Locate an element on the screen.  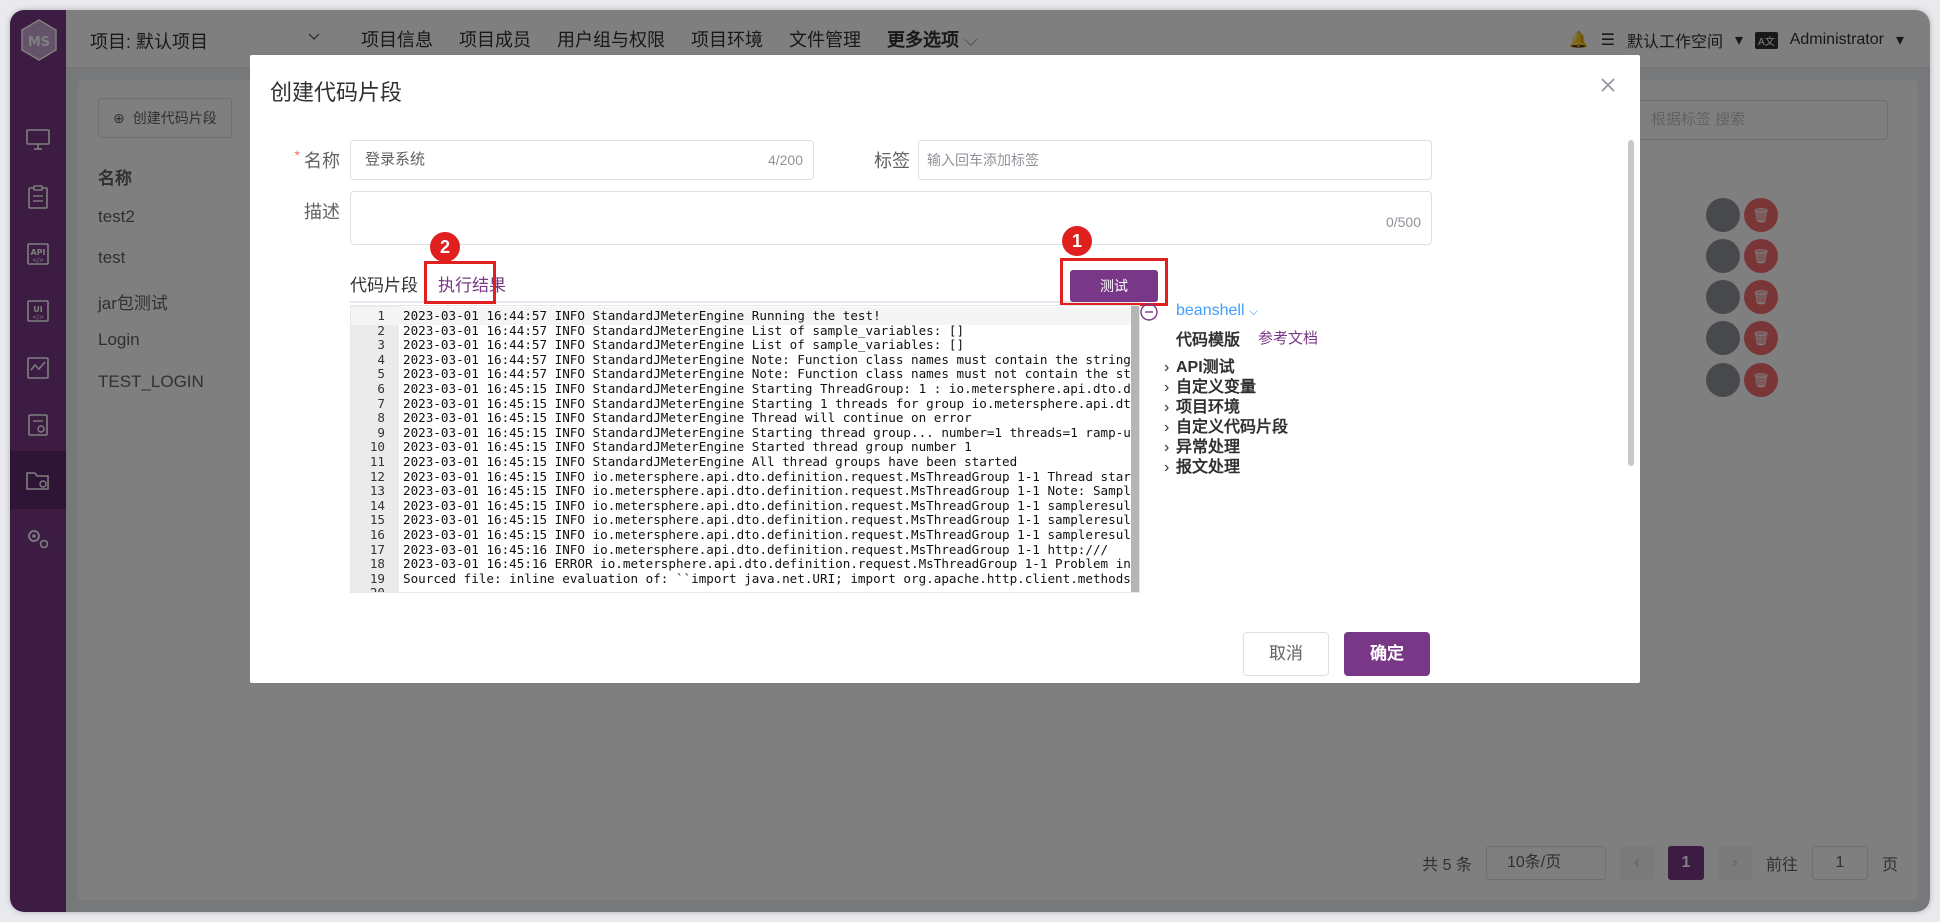
cancel-button: 取消 is located at coordinates (1286, 654).